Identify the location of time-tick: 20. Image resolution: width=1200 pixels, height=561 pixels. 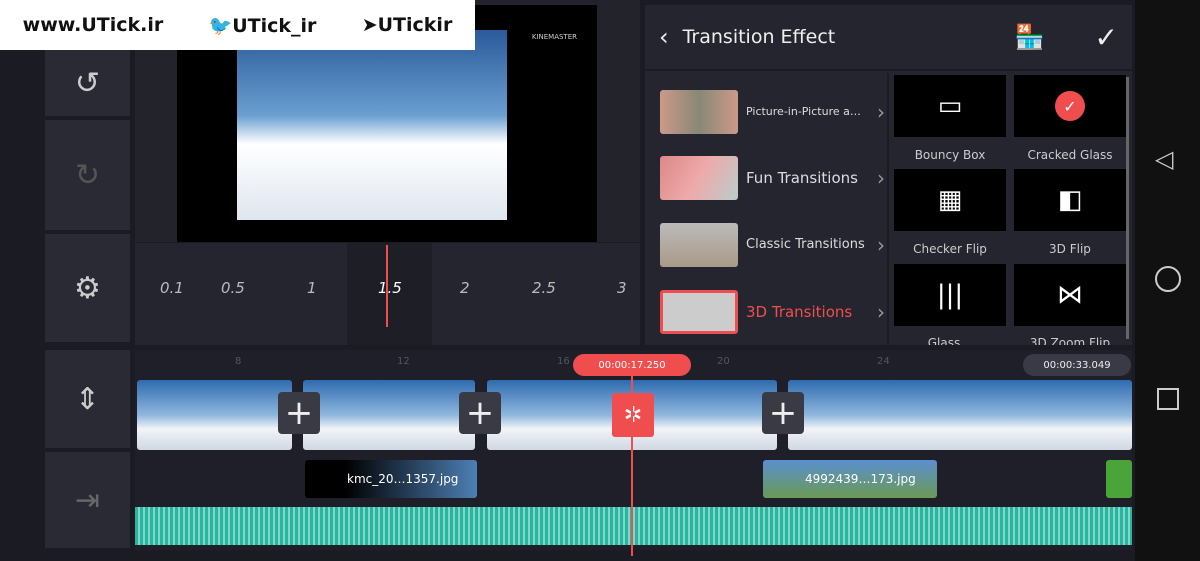
(723, 361).